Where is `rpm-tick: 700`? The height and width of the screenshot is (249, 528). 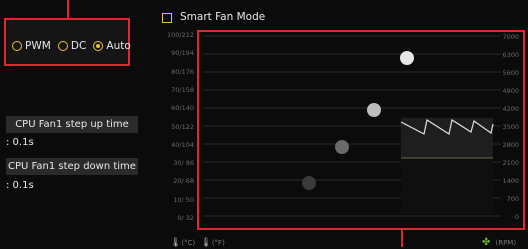
rpm-tick: 700 is located at coordinates (512, 199).